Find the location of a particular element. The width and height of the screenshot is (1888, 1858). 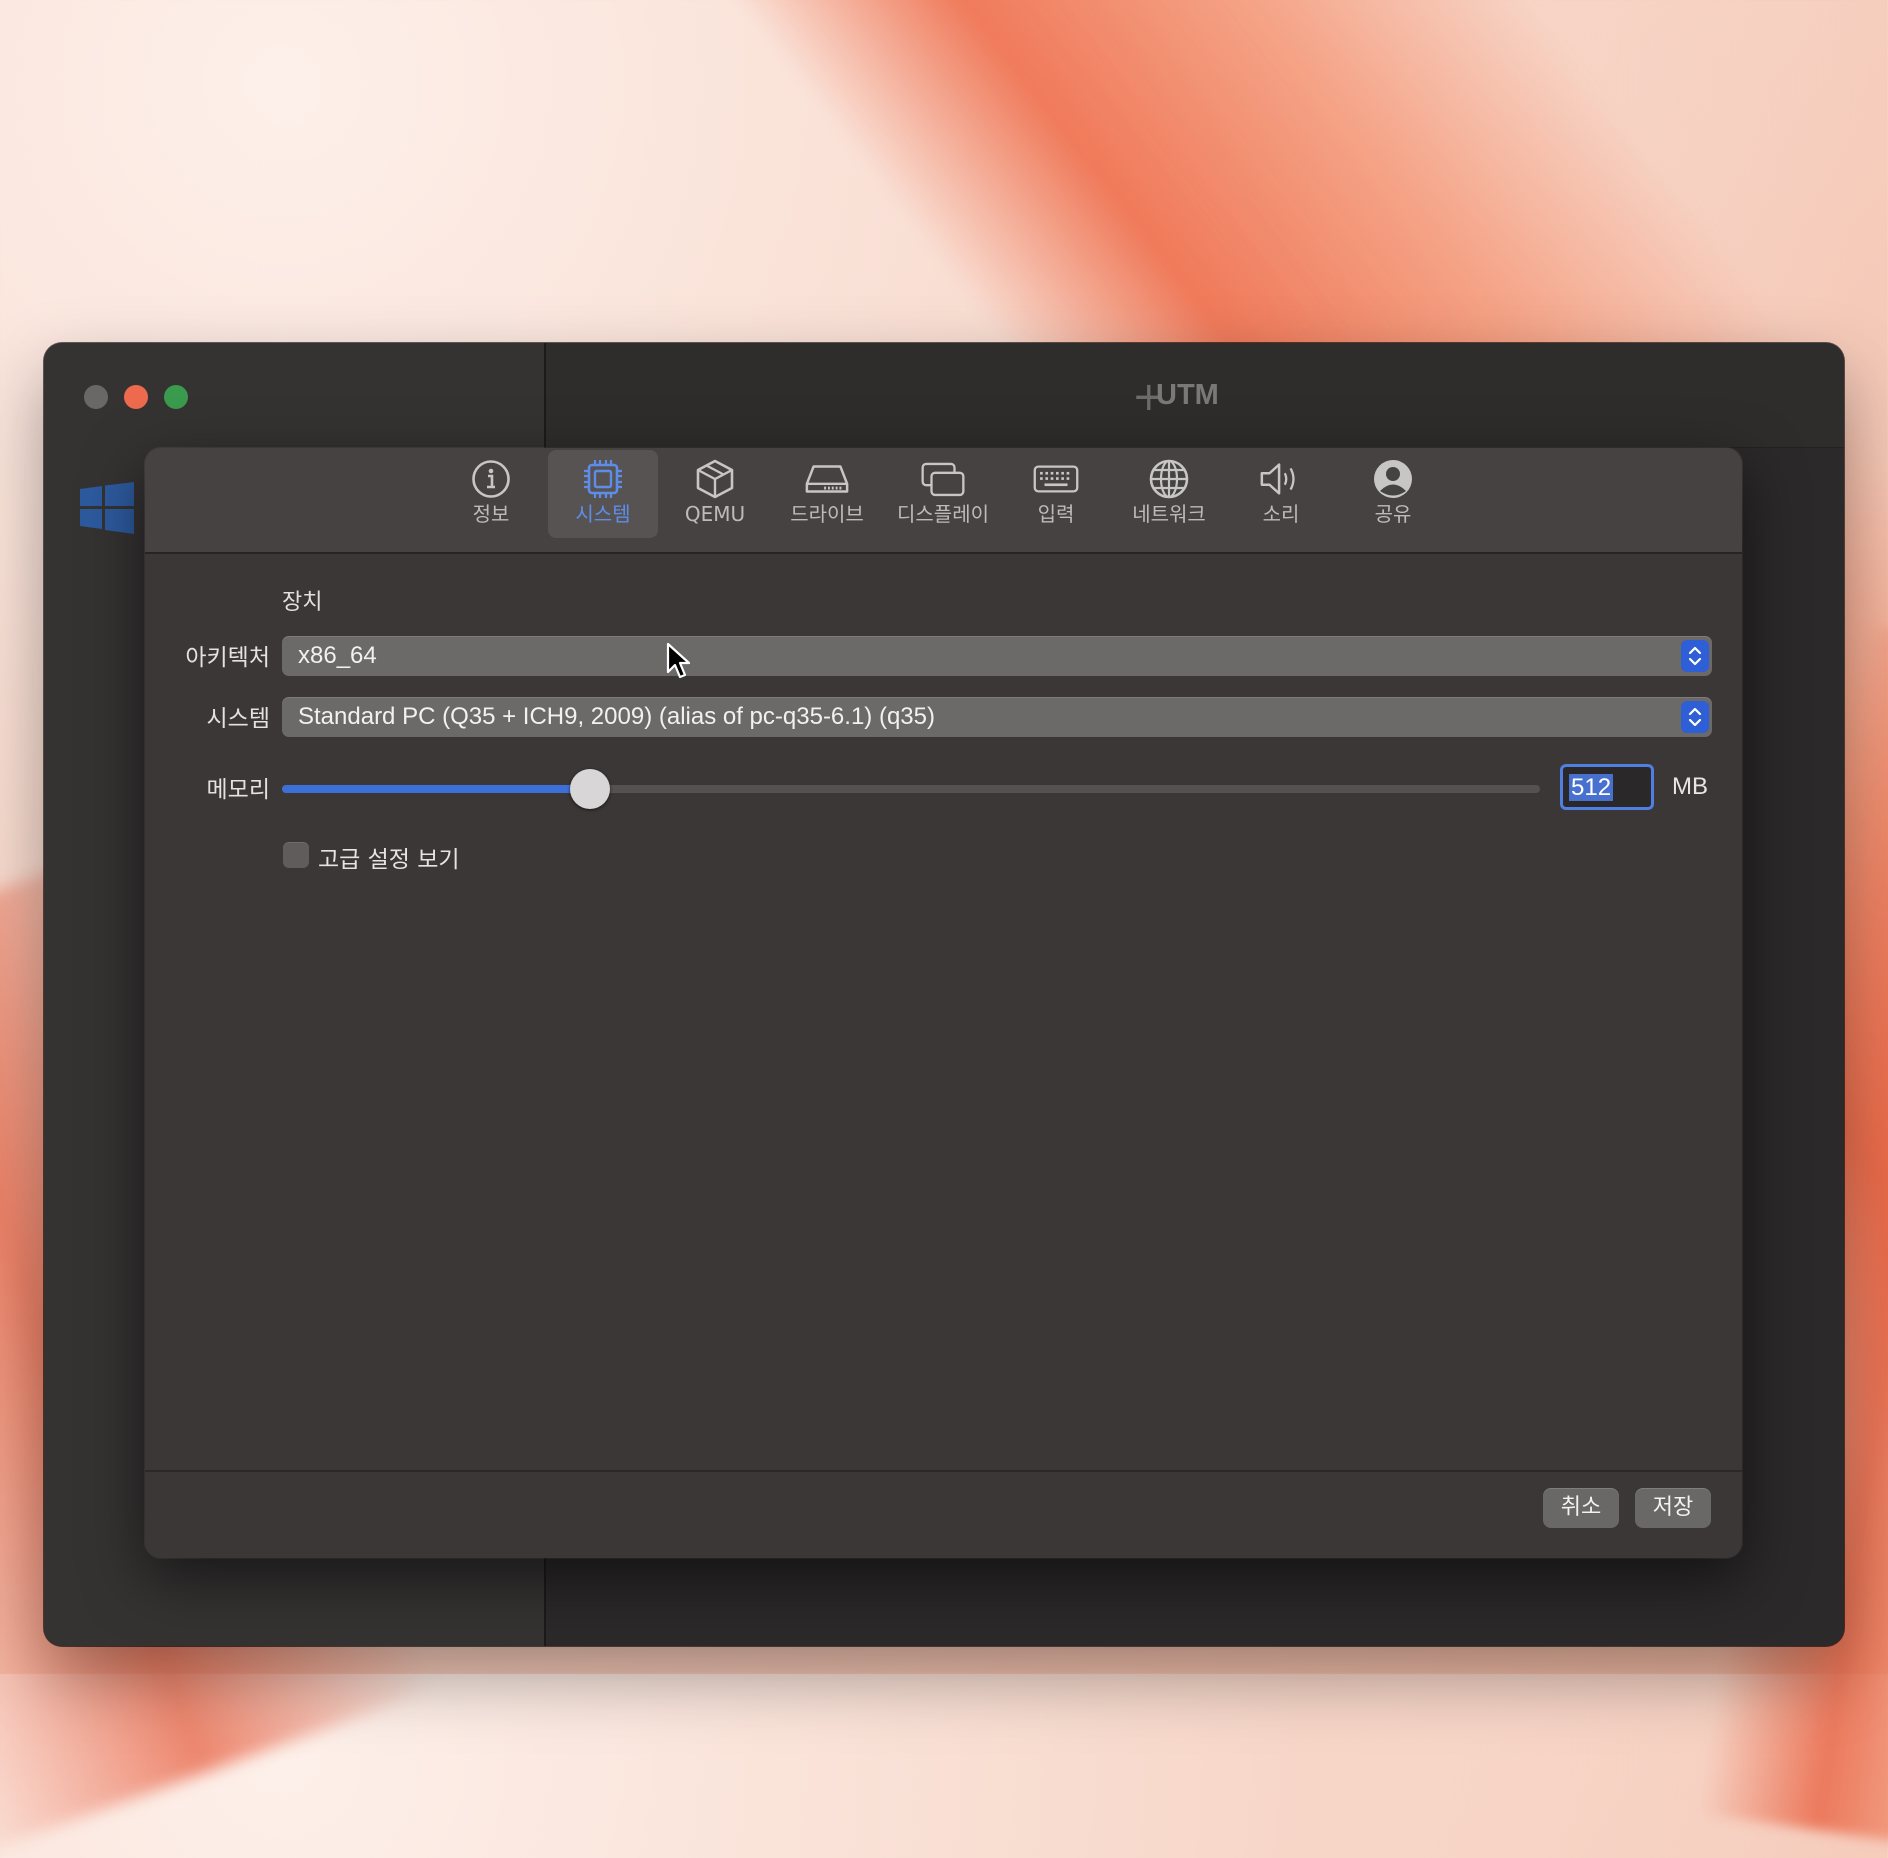

cube-icon is located at coordinates (715, 479).